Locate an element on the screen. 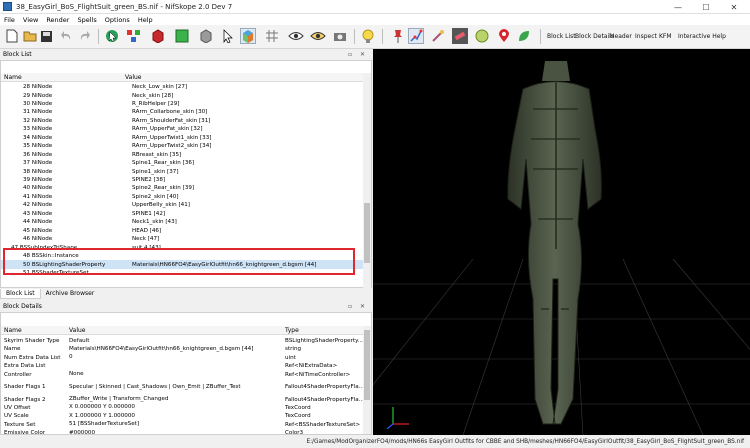 This screenshot has width=750, height=448. block-list-row: 45 NiNode HEAD [46] is located at coordinates (182, 231).